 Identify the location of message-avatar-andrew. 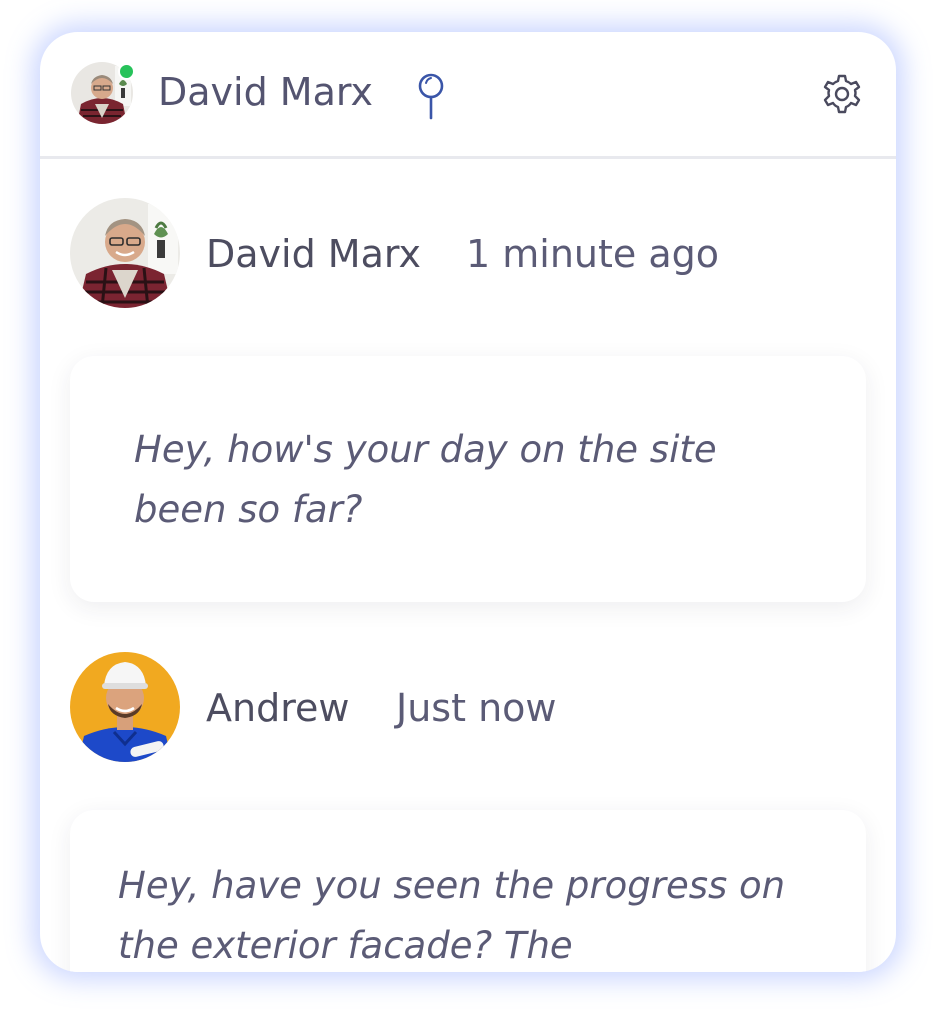
(125, 707).